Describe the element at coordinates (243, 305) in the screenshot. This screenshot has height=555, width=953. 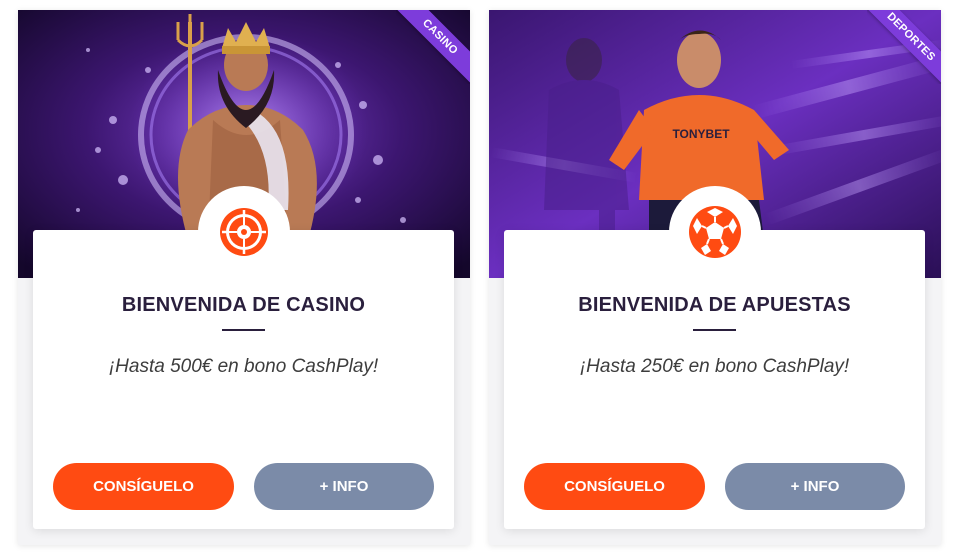
I see `card-title: BIENVENIDA DE CASINO` at that location.